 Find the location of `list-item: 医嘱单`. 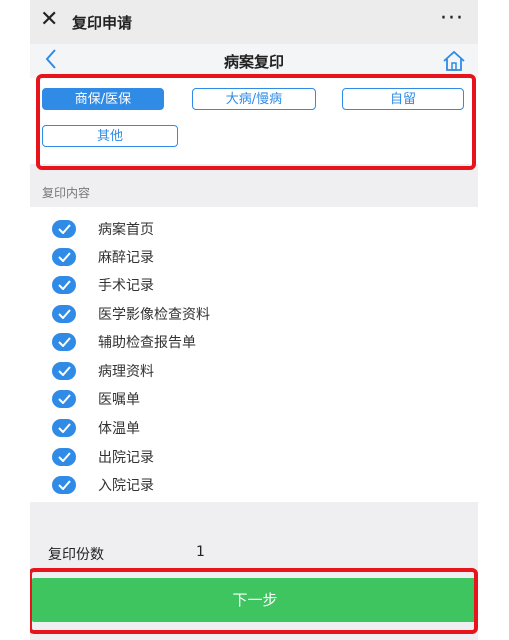

list-item: 医嘱单 is located at coordinates (254, 399).